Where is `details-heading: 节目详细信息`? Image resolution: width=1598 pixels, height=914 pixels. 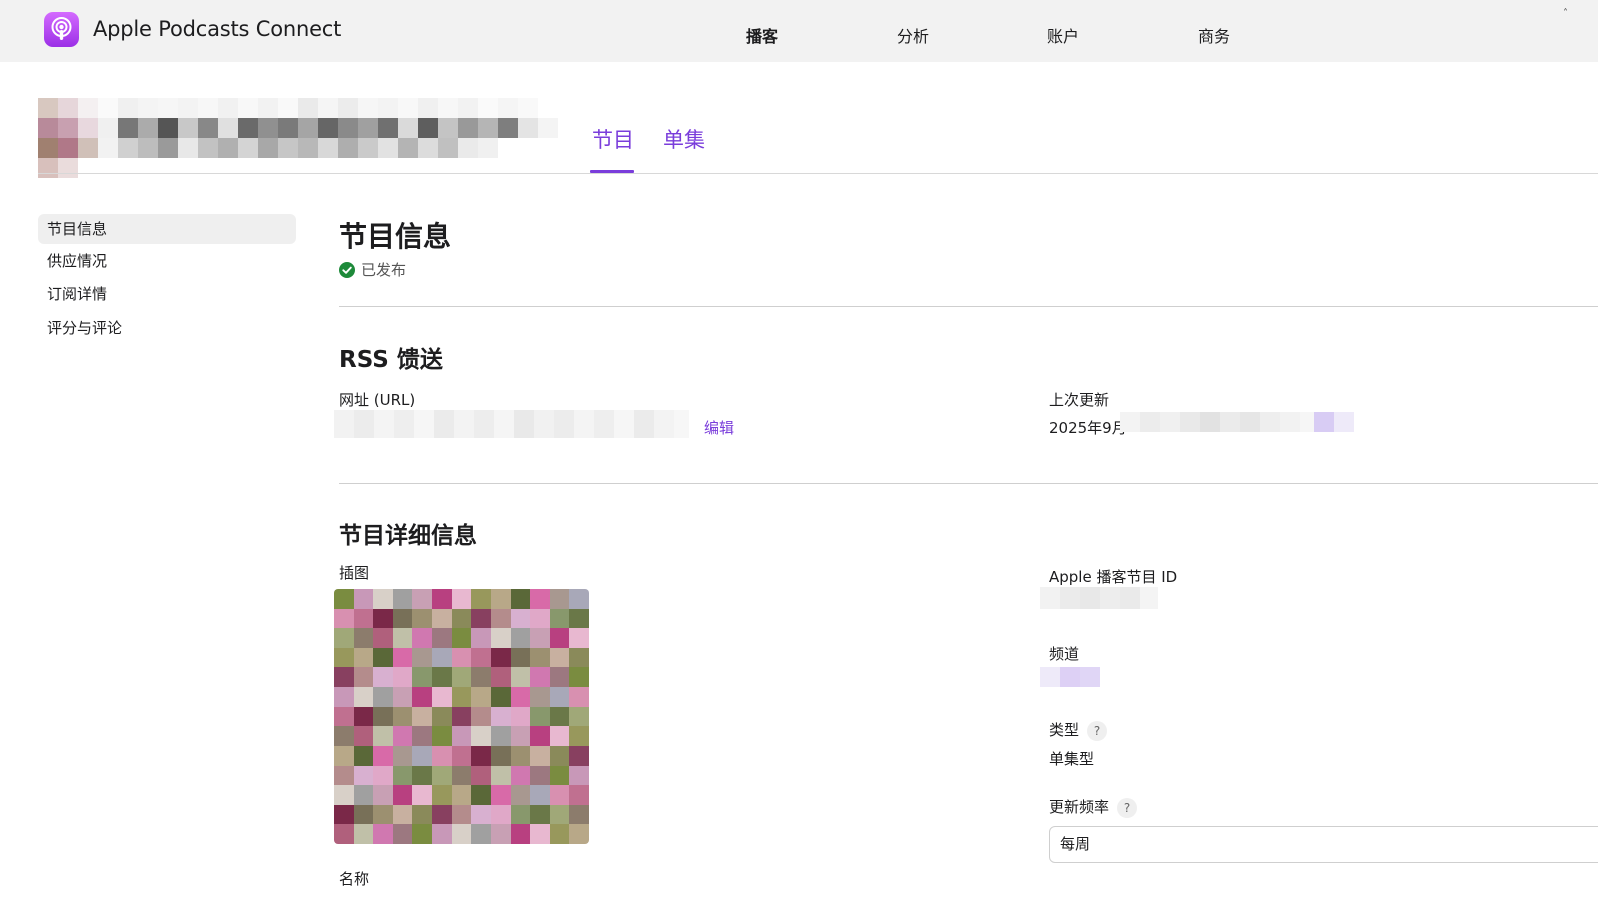 details-heading: 节目详细信息 is located at coordinates (408, 536).